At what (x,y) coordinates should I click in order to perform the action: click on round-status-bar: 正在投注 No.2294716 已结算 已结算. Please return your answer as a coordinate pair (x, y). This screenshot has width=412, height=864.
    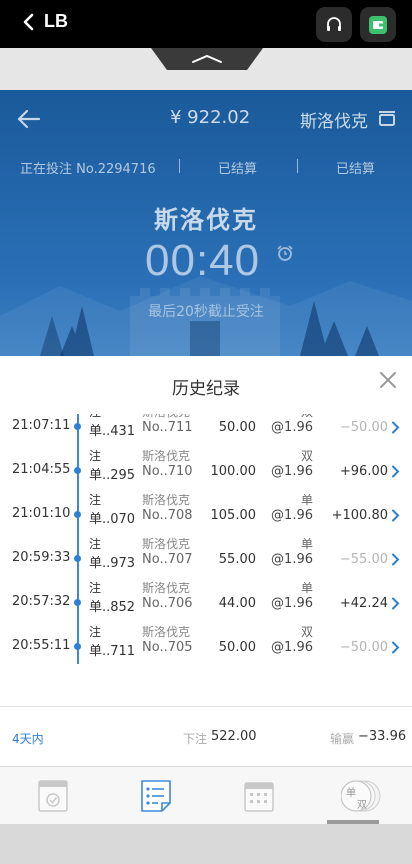
    Looking at the image, I should click on (206, 167).